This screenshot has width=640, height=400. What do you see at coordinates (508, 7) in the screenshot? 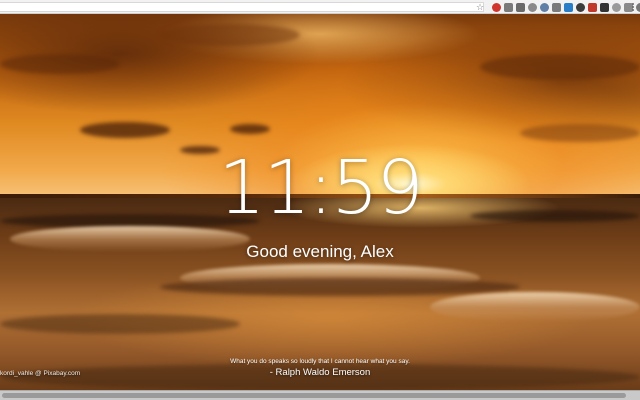
I see `camera-extension-icon` at bounding box center [508, 7].